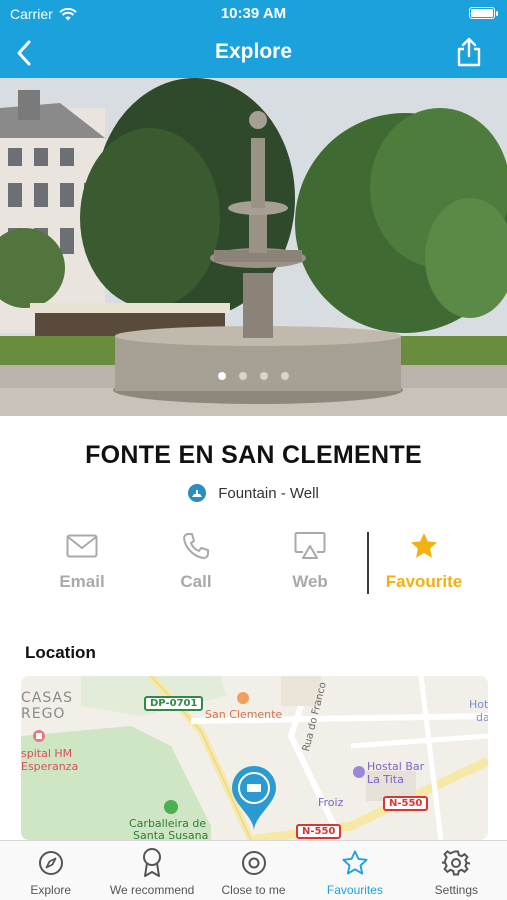 The image size is (507, 900). What do you see at coordinates (174, 703) in the screenshot?
I see `map-label-dp: DP-0701` at bounding box center [174, 703].